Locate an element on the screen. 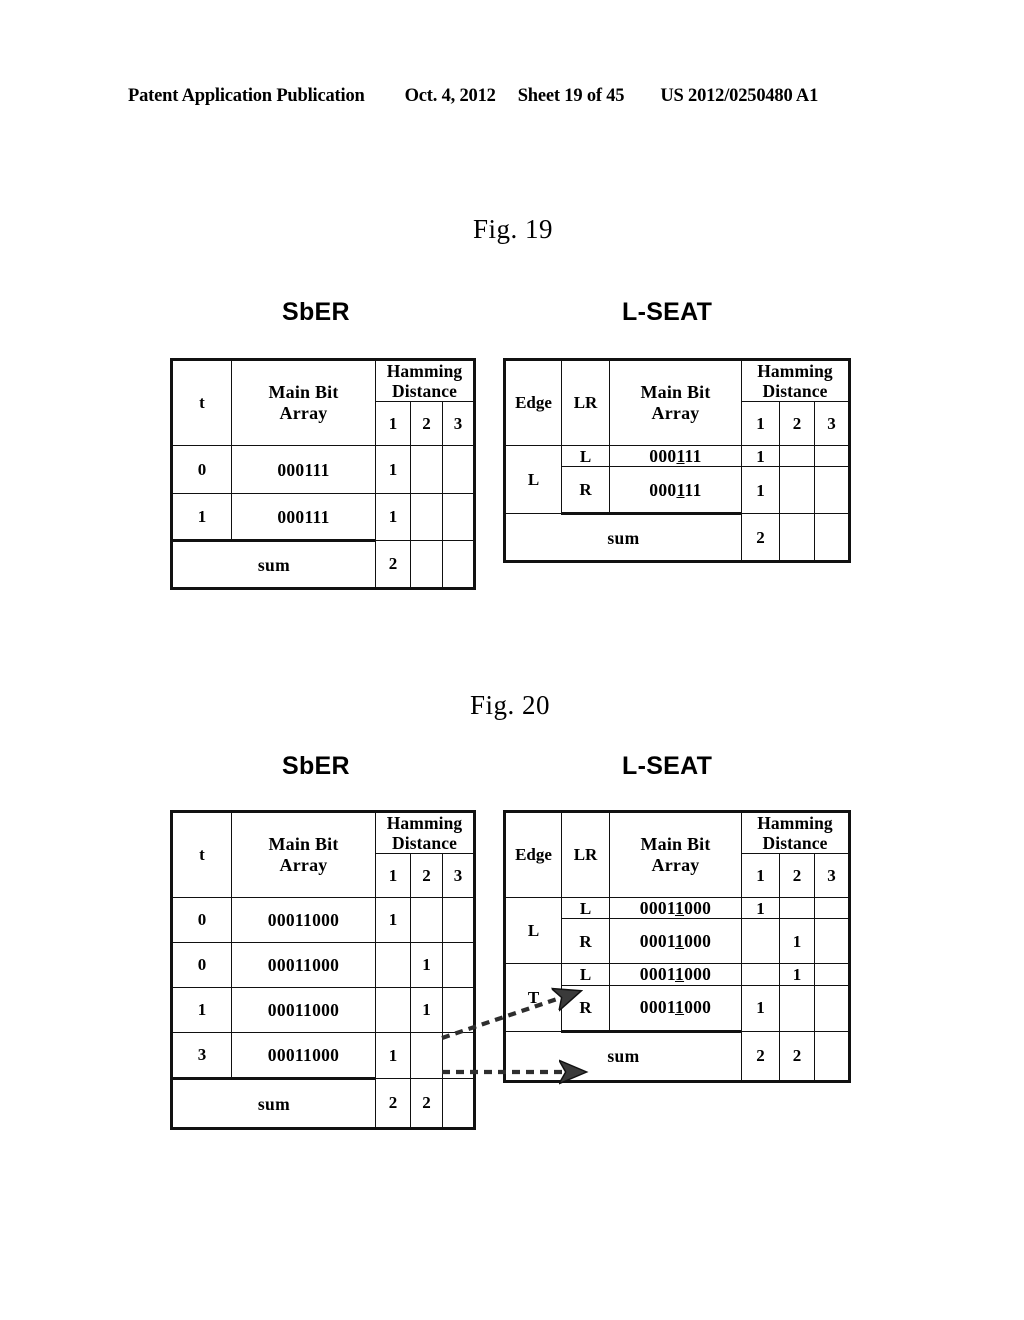 This screenshot has height=1320, width=1024. table-row: 1 000111 1 is located at coordinates (323, 518).